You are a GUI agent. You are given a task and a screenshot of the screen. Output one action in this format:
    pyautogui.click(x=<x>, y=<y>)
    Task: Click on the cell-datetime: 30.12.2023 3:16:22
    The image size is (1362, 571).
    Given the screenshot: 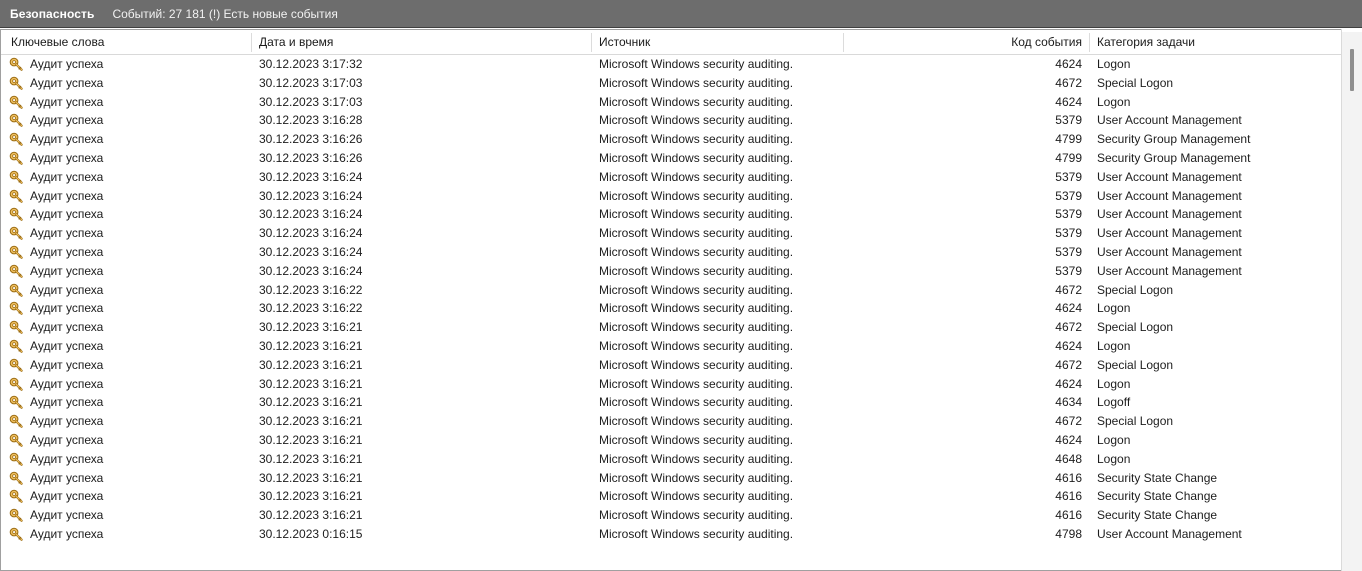 What is the action you would take?
    pyautogui.click(x=311, y=308)
    